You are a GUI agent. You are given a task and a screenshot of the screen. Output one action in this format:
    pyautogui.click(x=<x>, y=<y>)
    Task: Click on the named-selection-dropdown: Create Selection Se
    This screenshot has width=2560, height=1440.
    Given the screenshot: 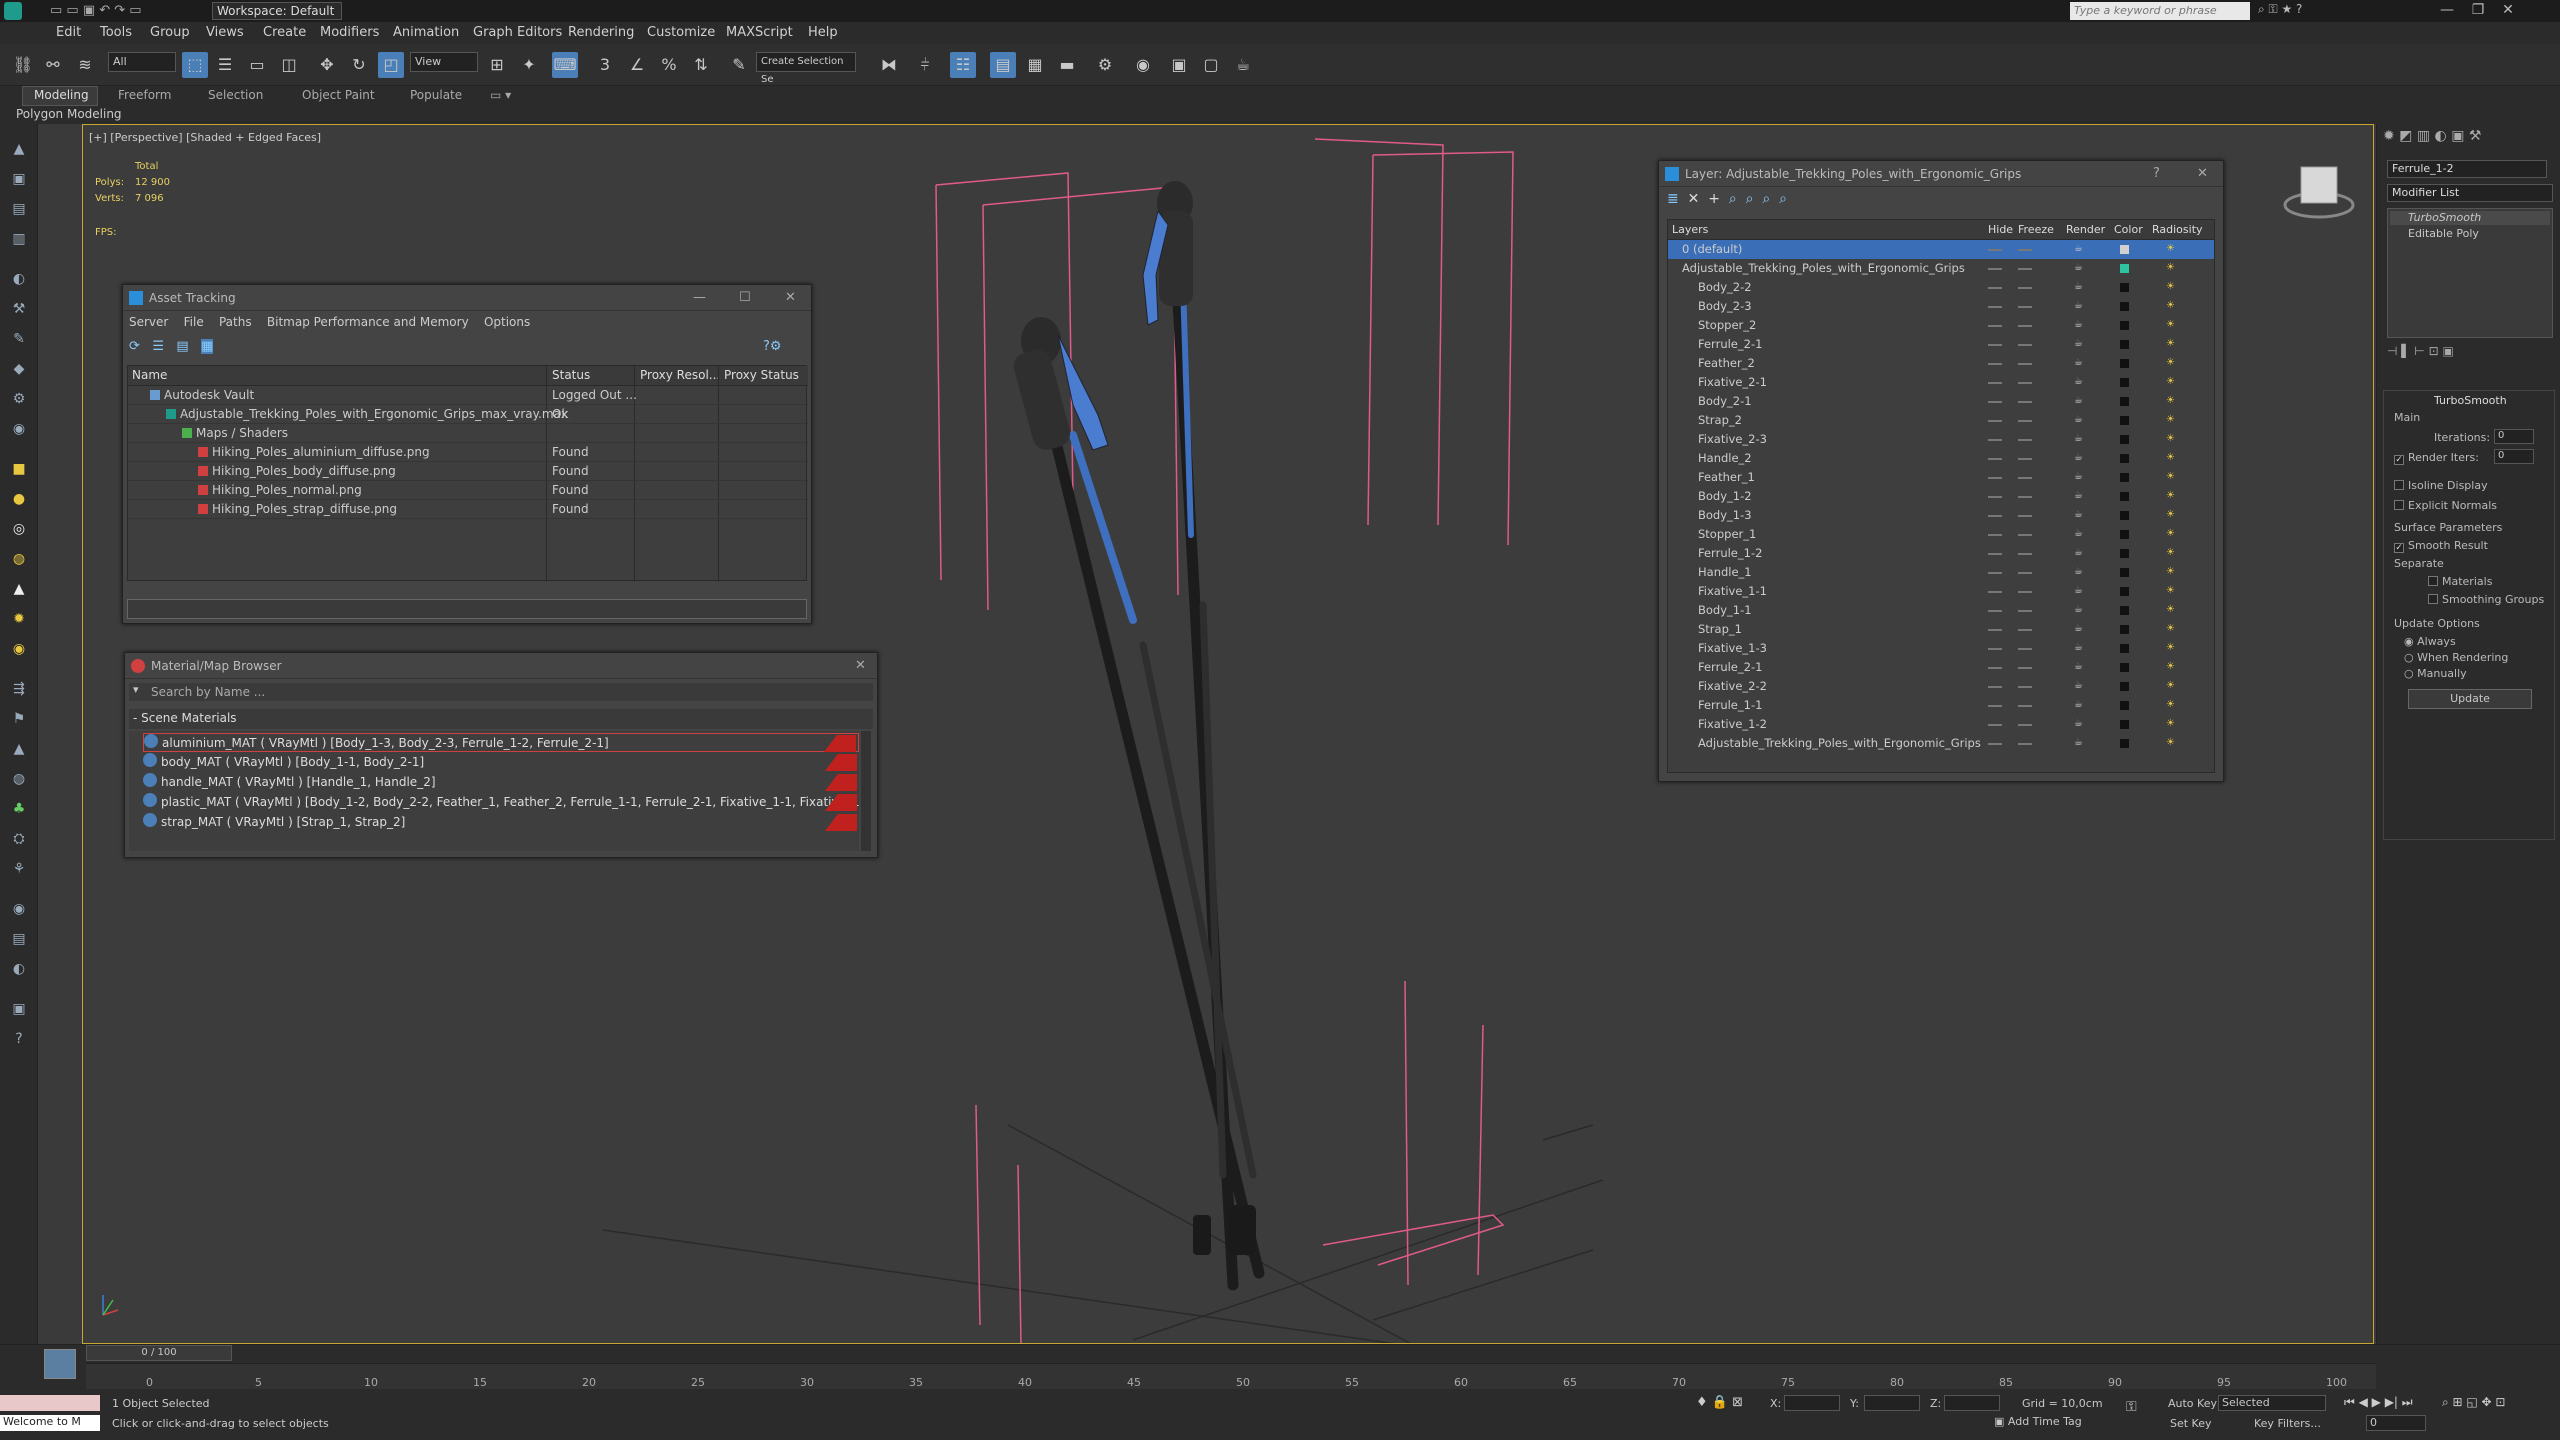 What is the action you would take?
    pyautogui.click(x=806, y=68)
    